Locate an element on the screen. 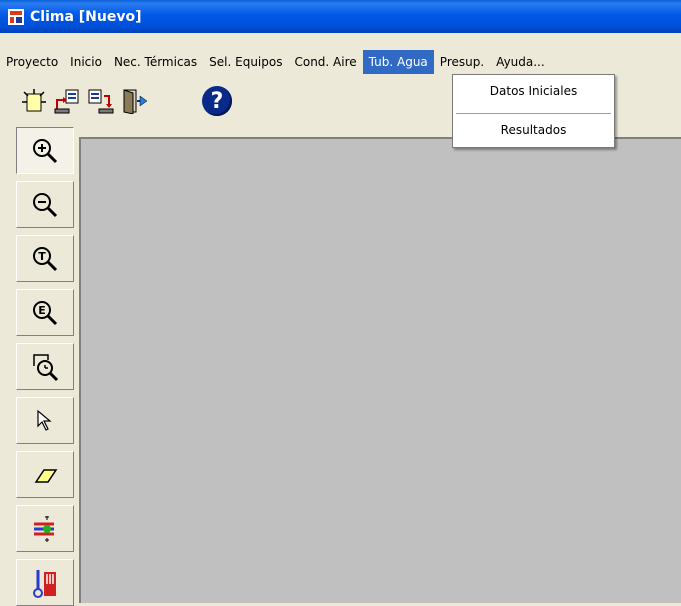  menu-cond-aire: Cond. Aire is located at coordinates (325, 62).